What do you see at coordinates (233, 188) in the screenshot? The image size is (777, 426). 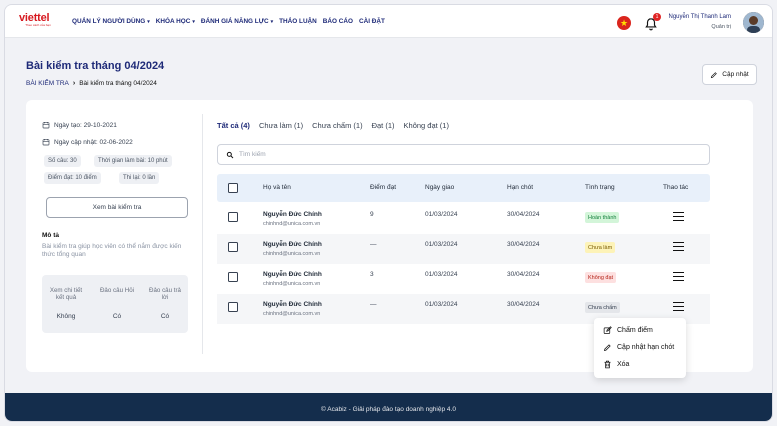 I see `select-all-checkbox` at bounding box center [233, 188].